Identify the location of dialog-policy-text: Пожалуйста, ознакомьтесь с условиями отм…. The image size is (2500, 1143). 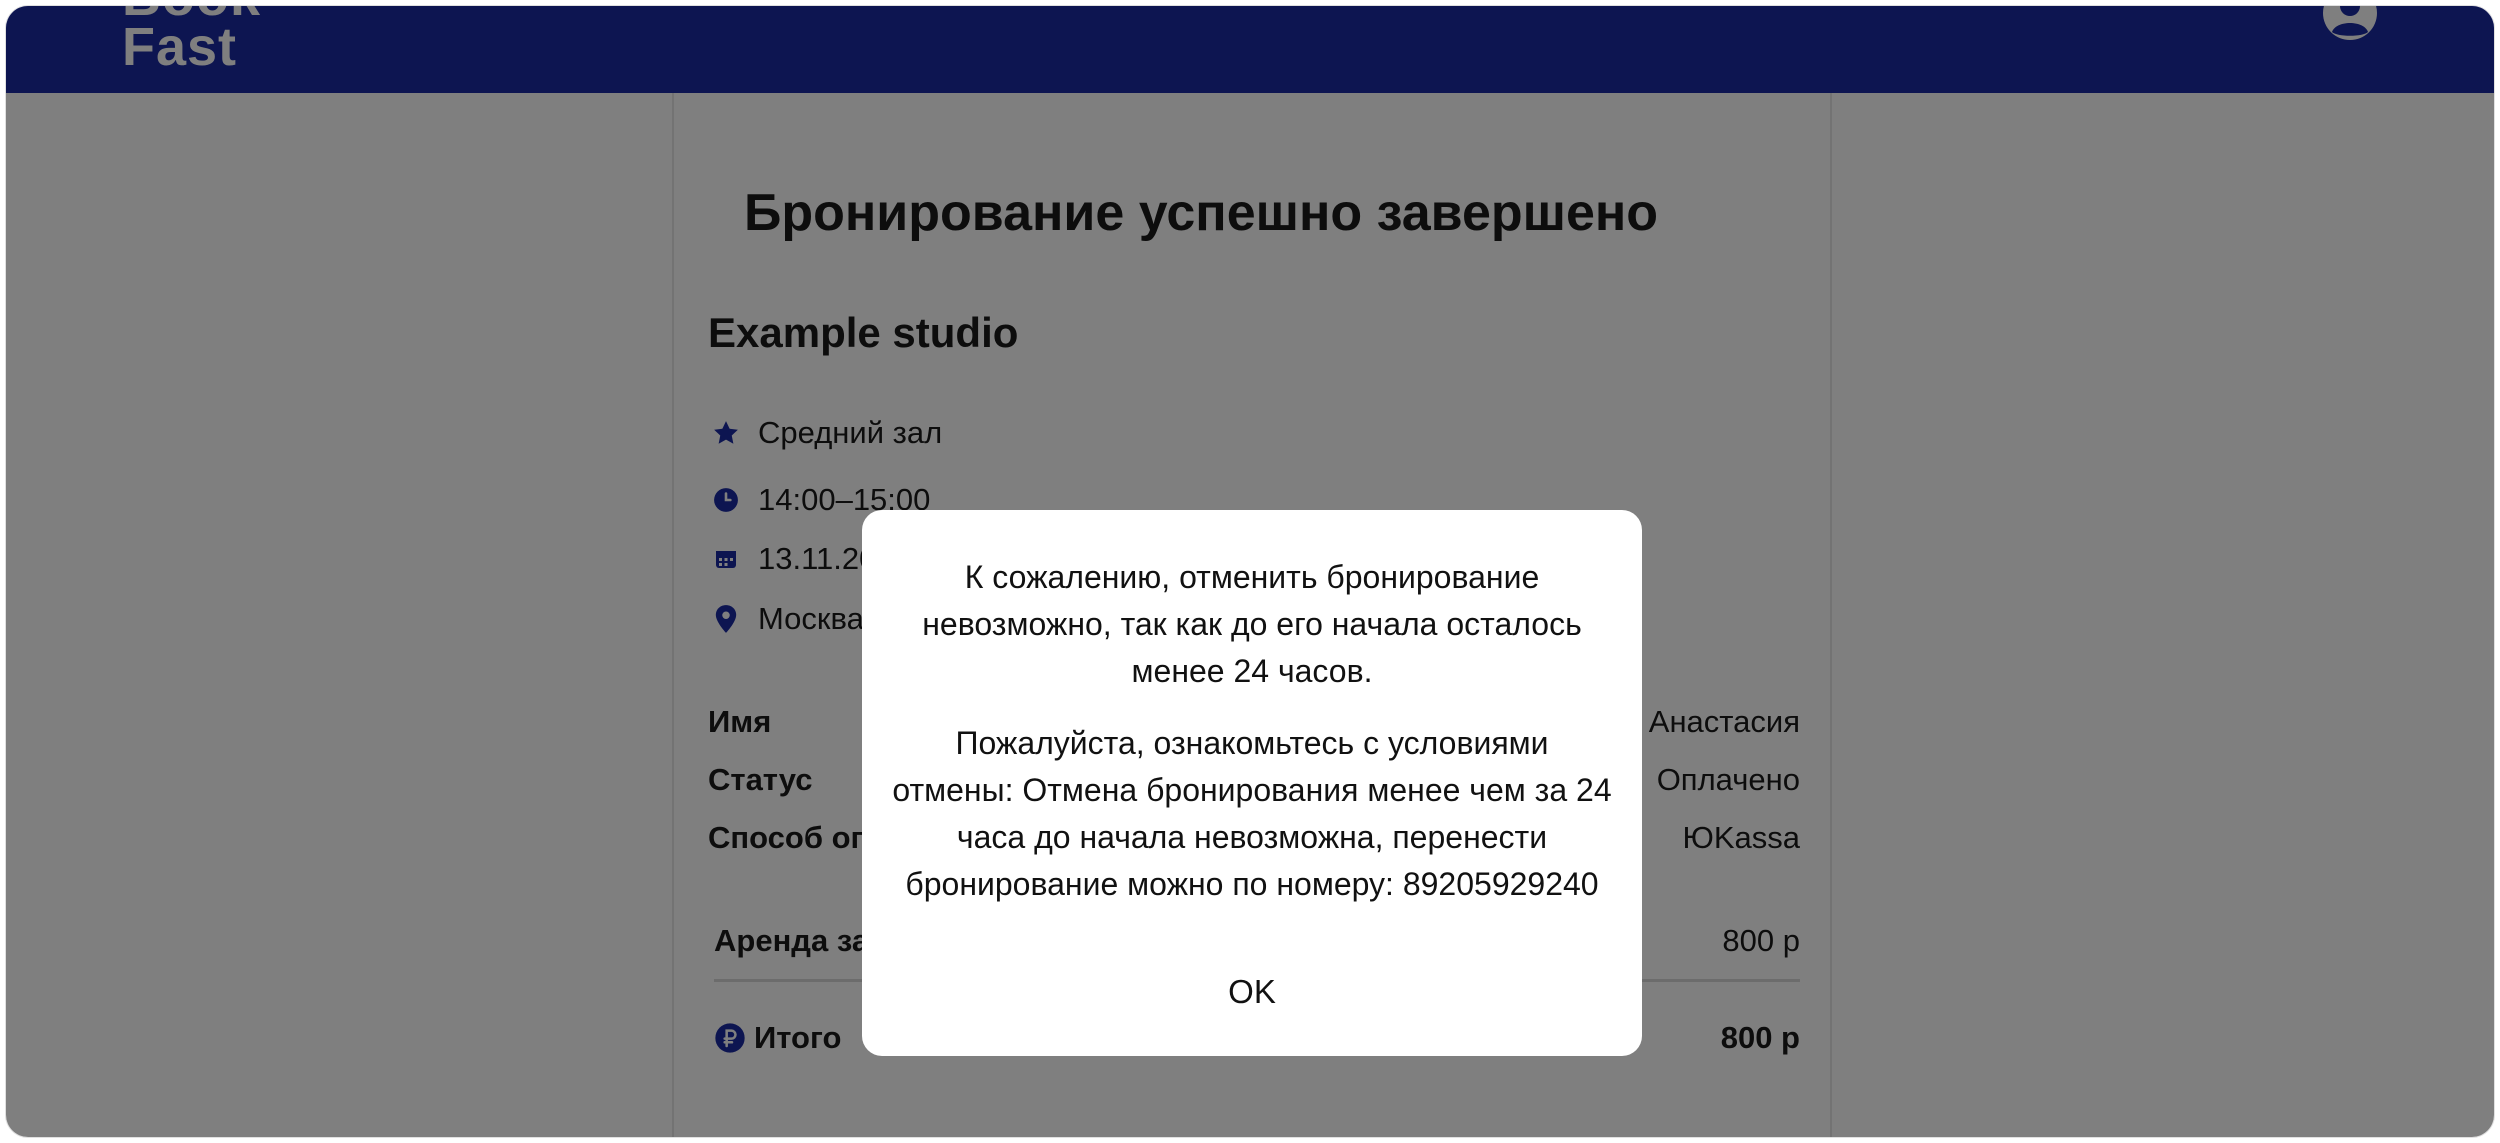
(1252, 813).